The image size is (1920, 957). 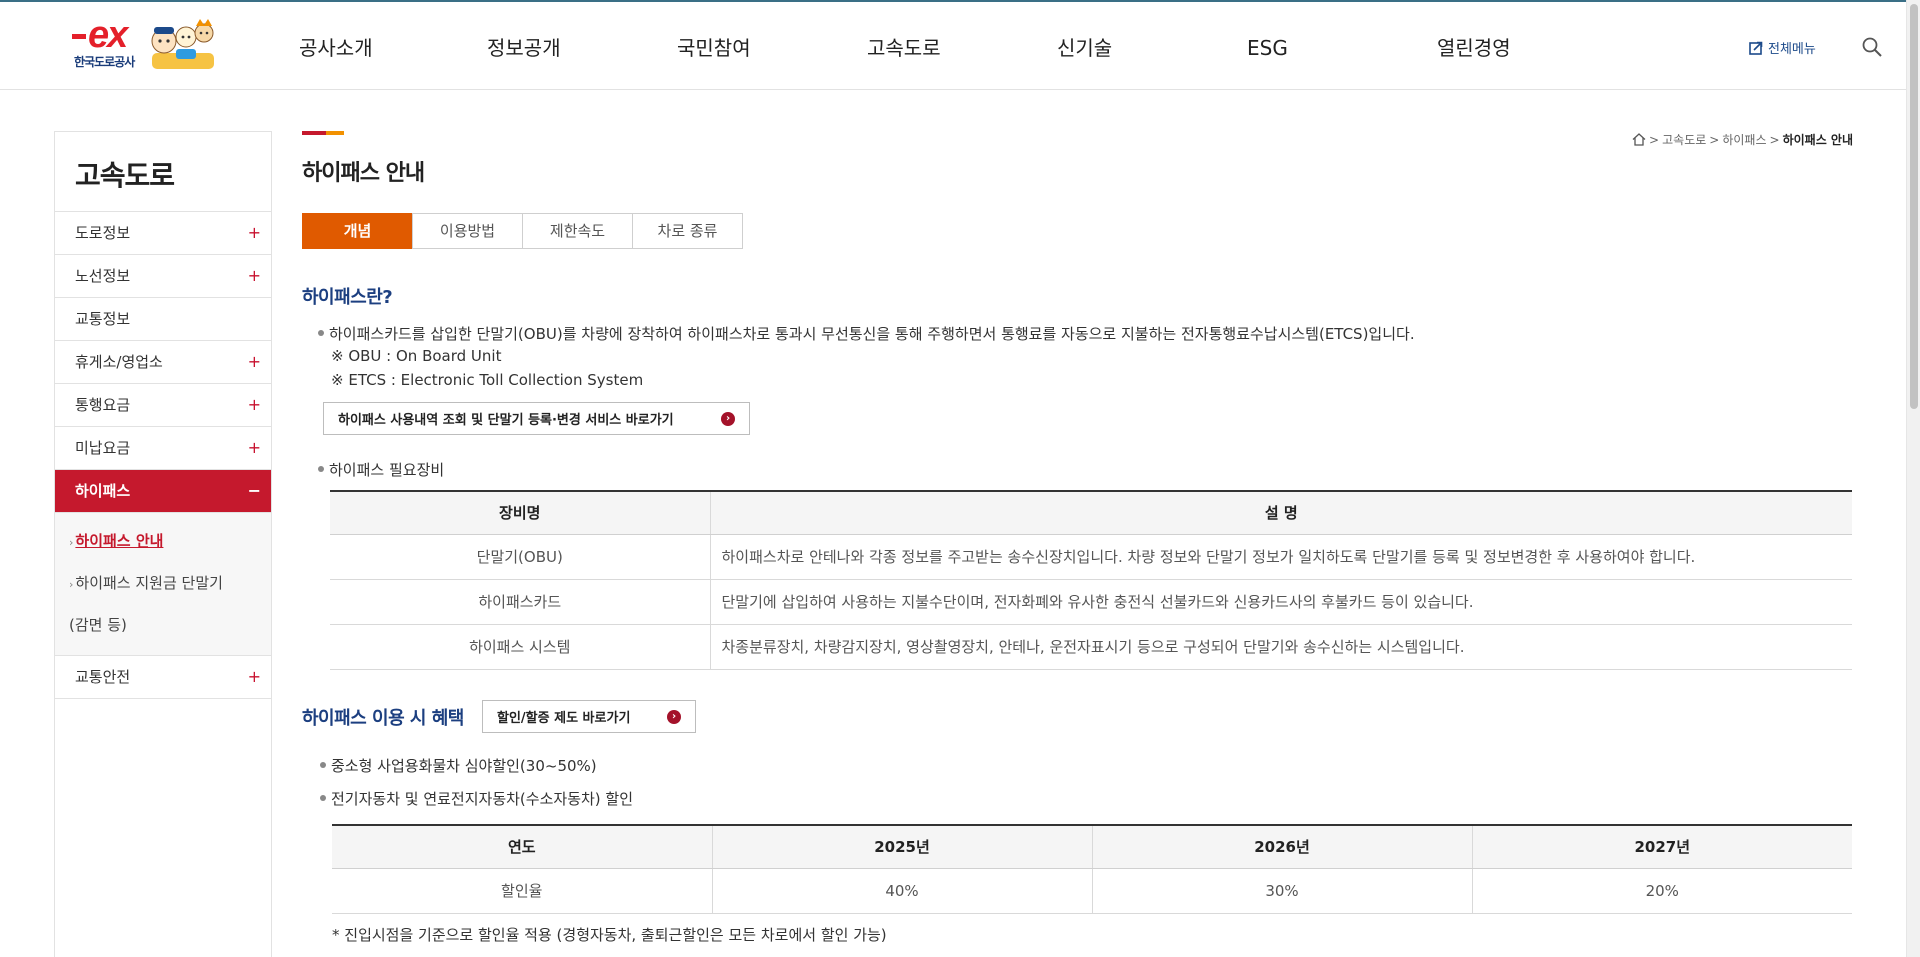 I want to click on all-menu-button: 전체메뉴, so click(x=1782, y=47).